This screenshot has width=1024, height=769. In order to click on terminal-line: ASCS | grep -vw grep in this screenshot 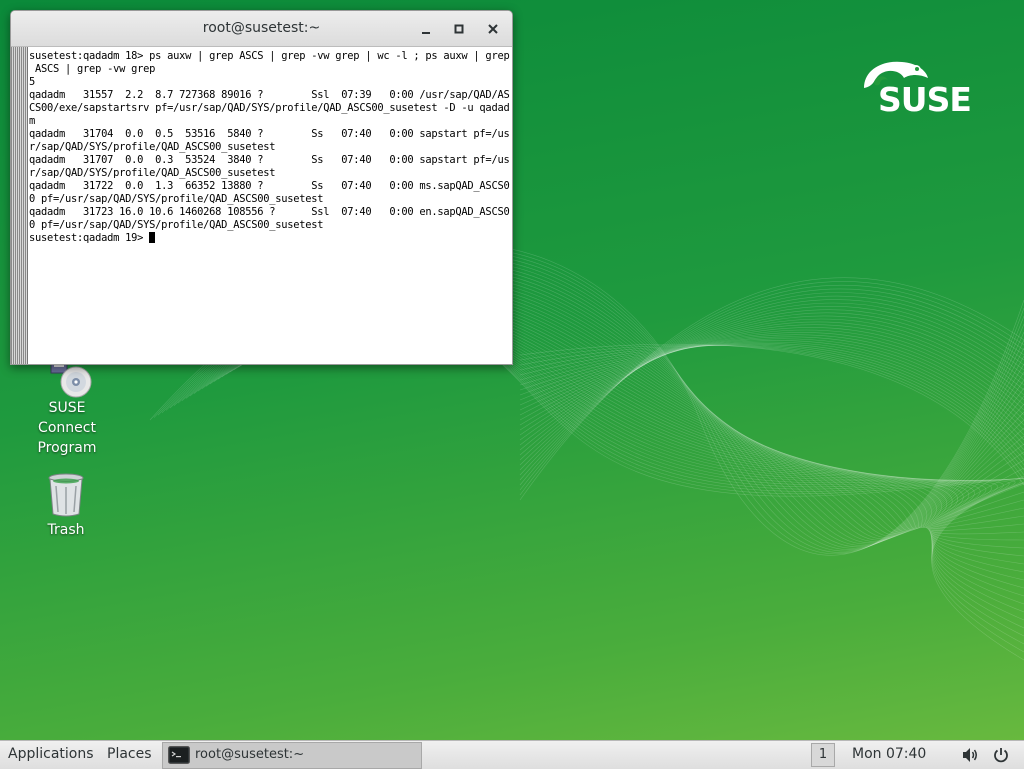, I will do `click(92, 69)`.